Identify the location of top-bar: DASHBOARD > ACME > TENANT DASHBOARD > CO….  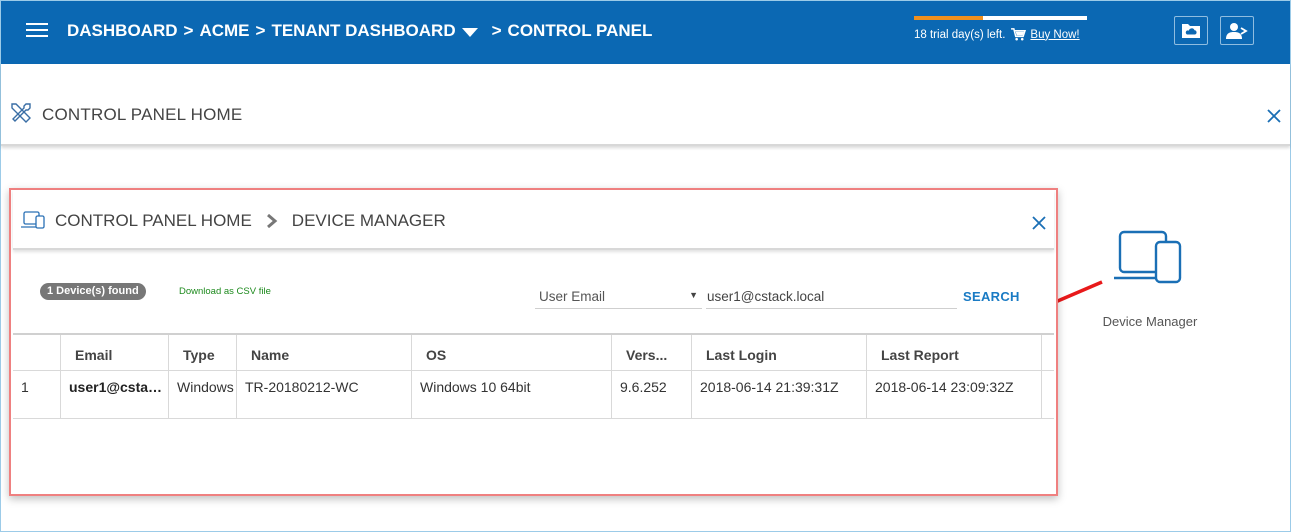
(645, 32).